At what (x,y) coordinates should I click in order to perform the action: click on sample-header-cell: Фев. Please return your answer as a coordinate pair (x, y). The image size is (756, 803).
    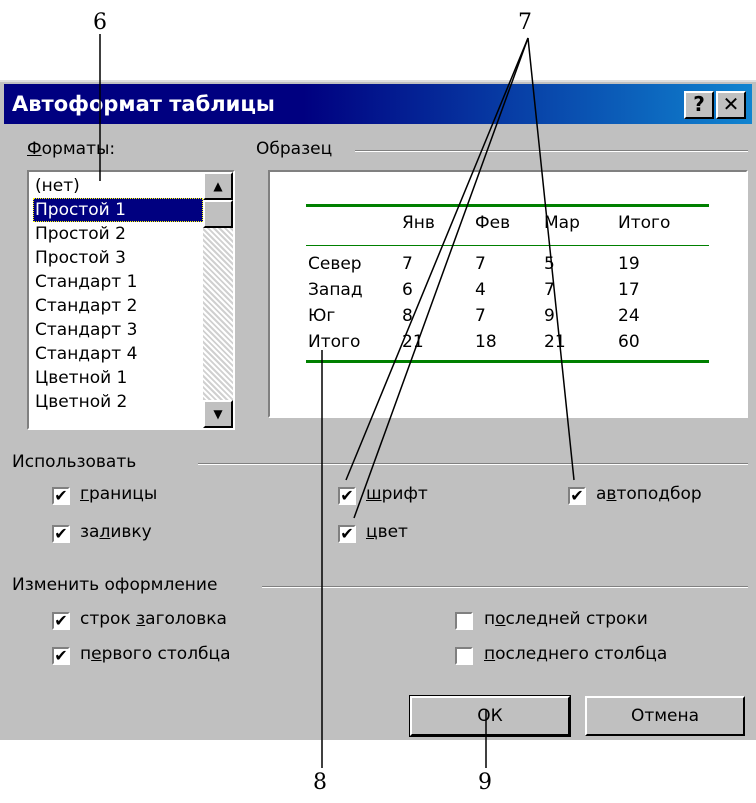
    Looking at the image, I should click on (493, 223).